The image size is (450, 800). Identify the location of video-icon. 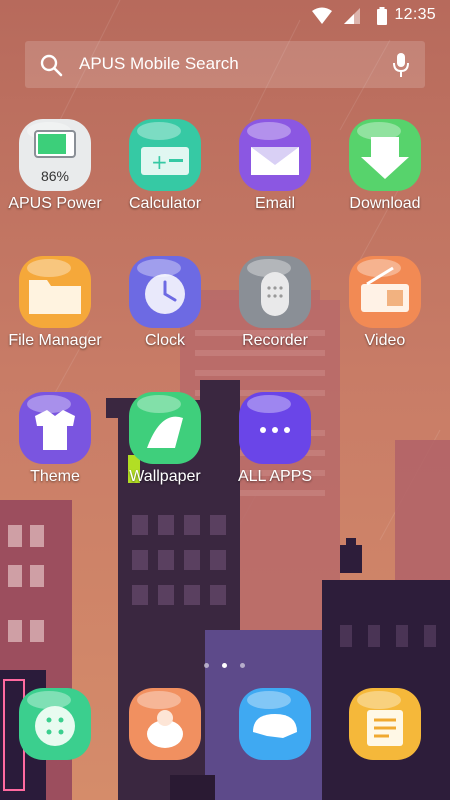
(385, 292).